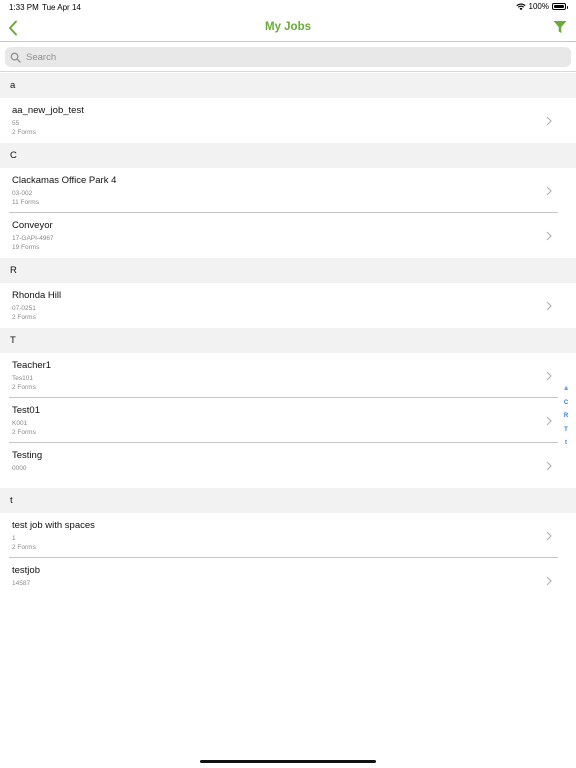  Describe the element at coordinates (27, 455) in the screenshot. I see `job-name: Testing` at that location.